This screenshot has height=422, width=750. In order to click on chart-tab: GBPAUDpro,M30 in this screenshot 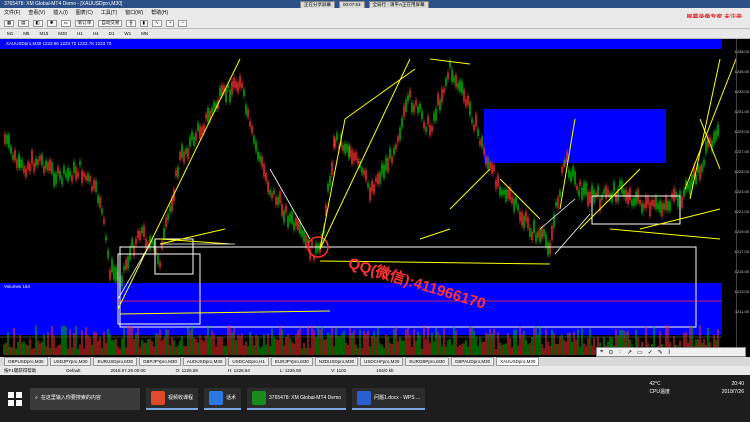, I will do `click(472, 361)`.